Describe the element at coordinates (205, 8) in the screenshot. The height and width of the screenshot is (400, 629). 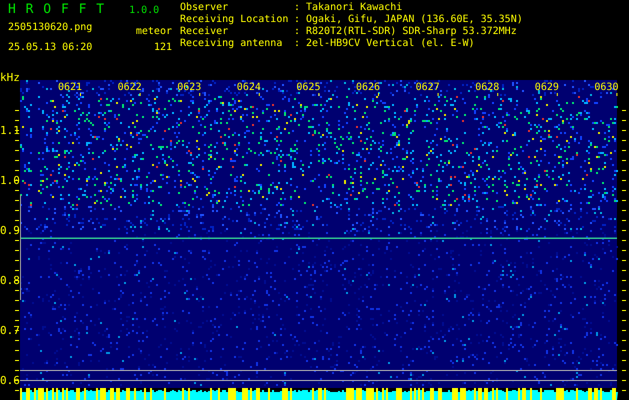
I see `station-label: Observer` at that location.